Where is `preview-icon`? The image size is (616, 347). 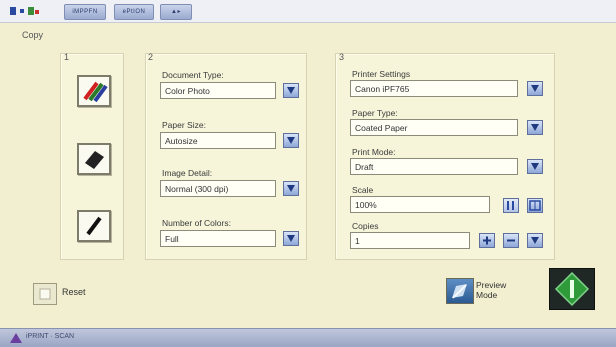
preview-icon is located at coordinates (459, 291).